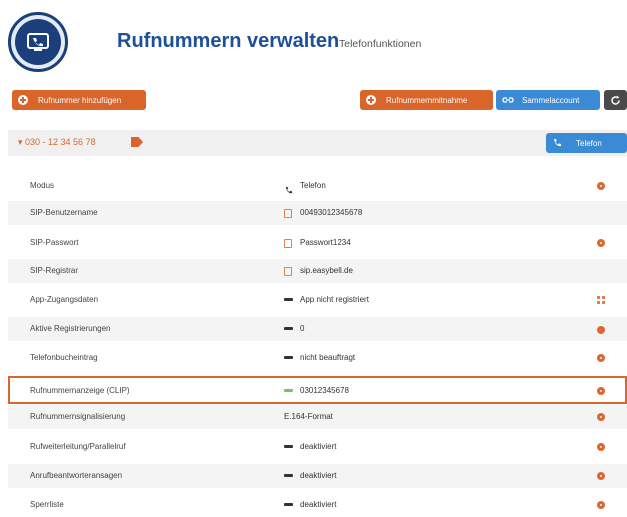 The height and width of the screenshot is (517, 627). What do you see at coordinates (313, 185) in the screenshot?
I see `row-value: Telefon` at bounding box center [313, 185].